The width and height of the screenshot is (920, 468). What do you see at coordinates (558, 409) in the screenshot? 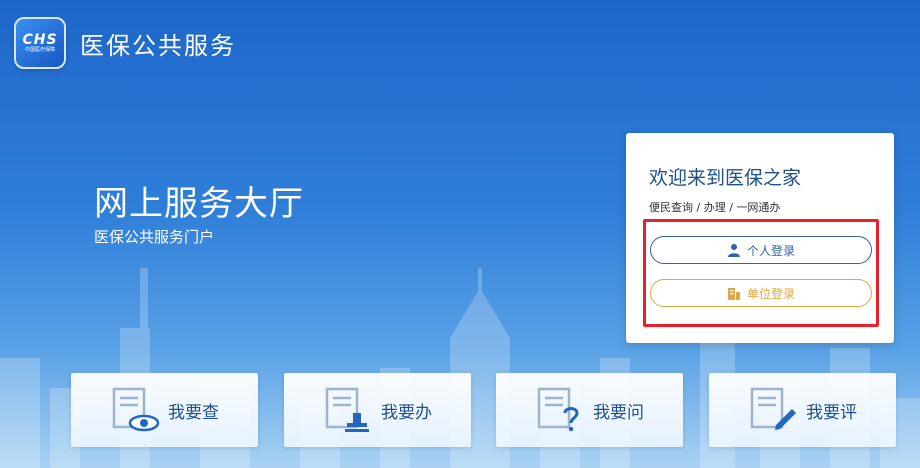
I see `question-document-icon` at bounding box center [558, 409].